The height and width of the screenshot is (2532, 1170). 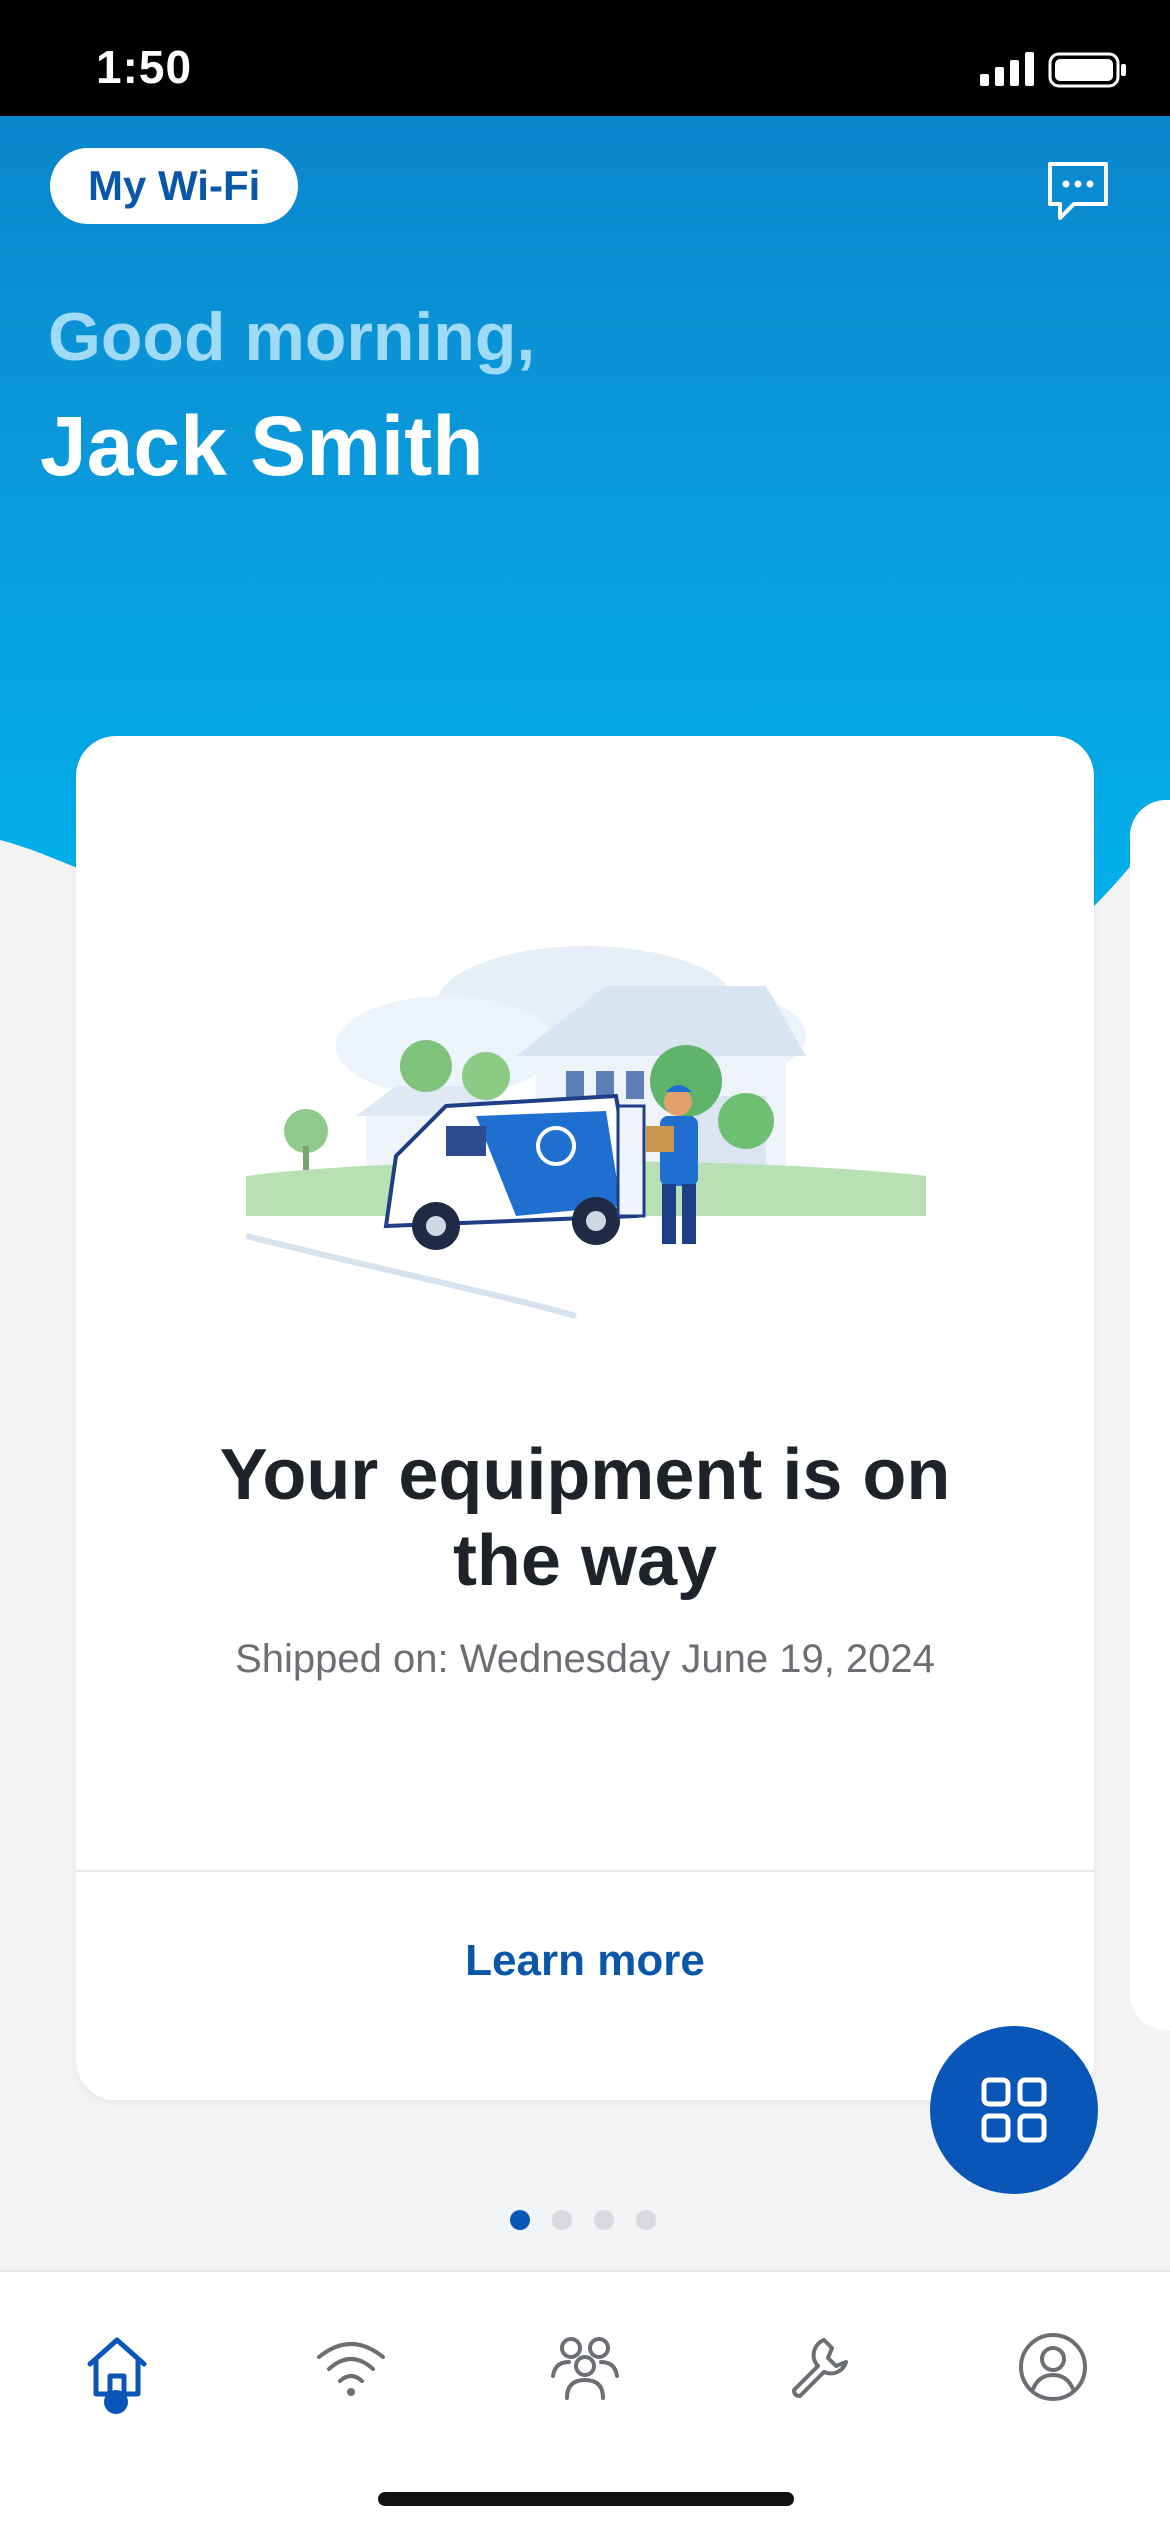 I want to click on user-name: Jack Smith, so click(x=262, y=446).